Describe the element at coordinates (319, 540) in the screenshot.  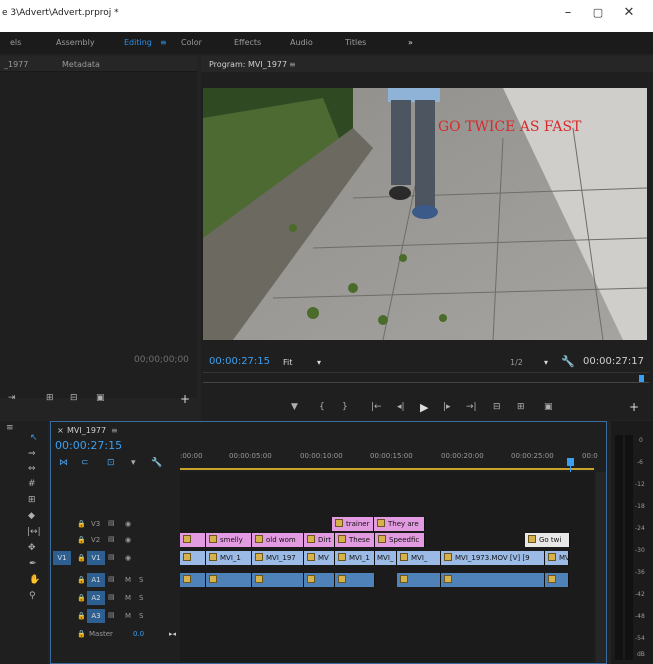
I see `clip-v2: Dirt` at that location.